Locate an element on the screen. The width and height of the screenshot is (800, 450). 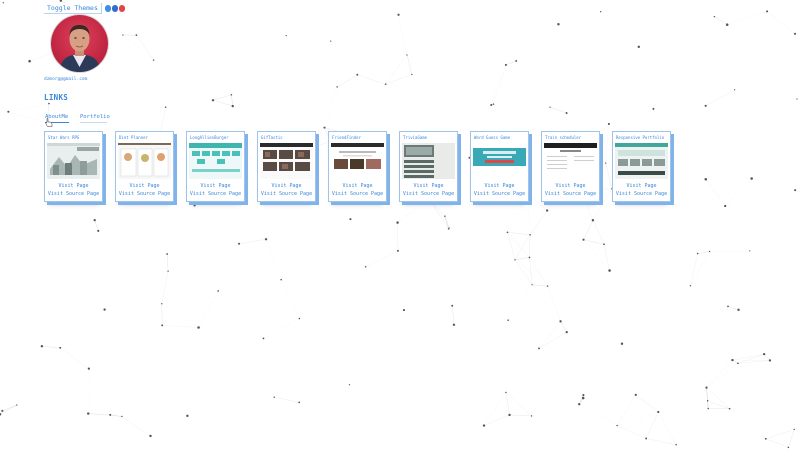
project-card-title: TriviaGame is located at coordinates (415, 137).